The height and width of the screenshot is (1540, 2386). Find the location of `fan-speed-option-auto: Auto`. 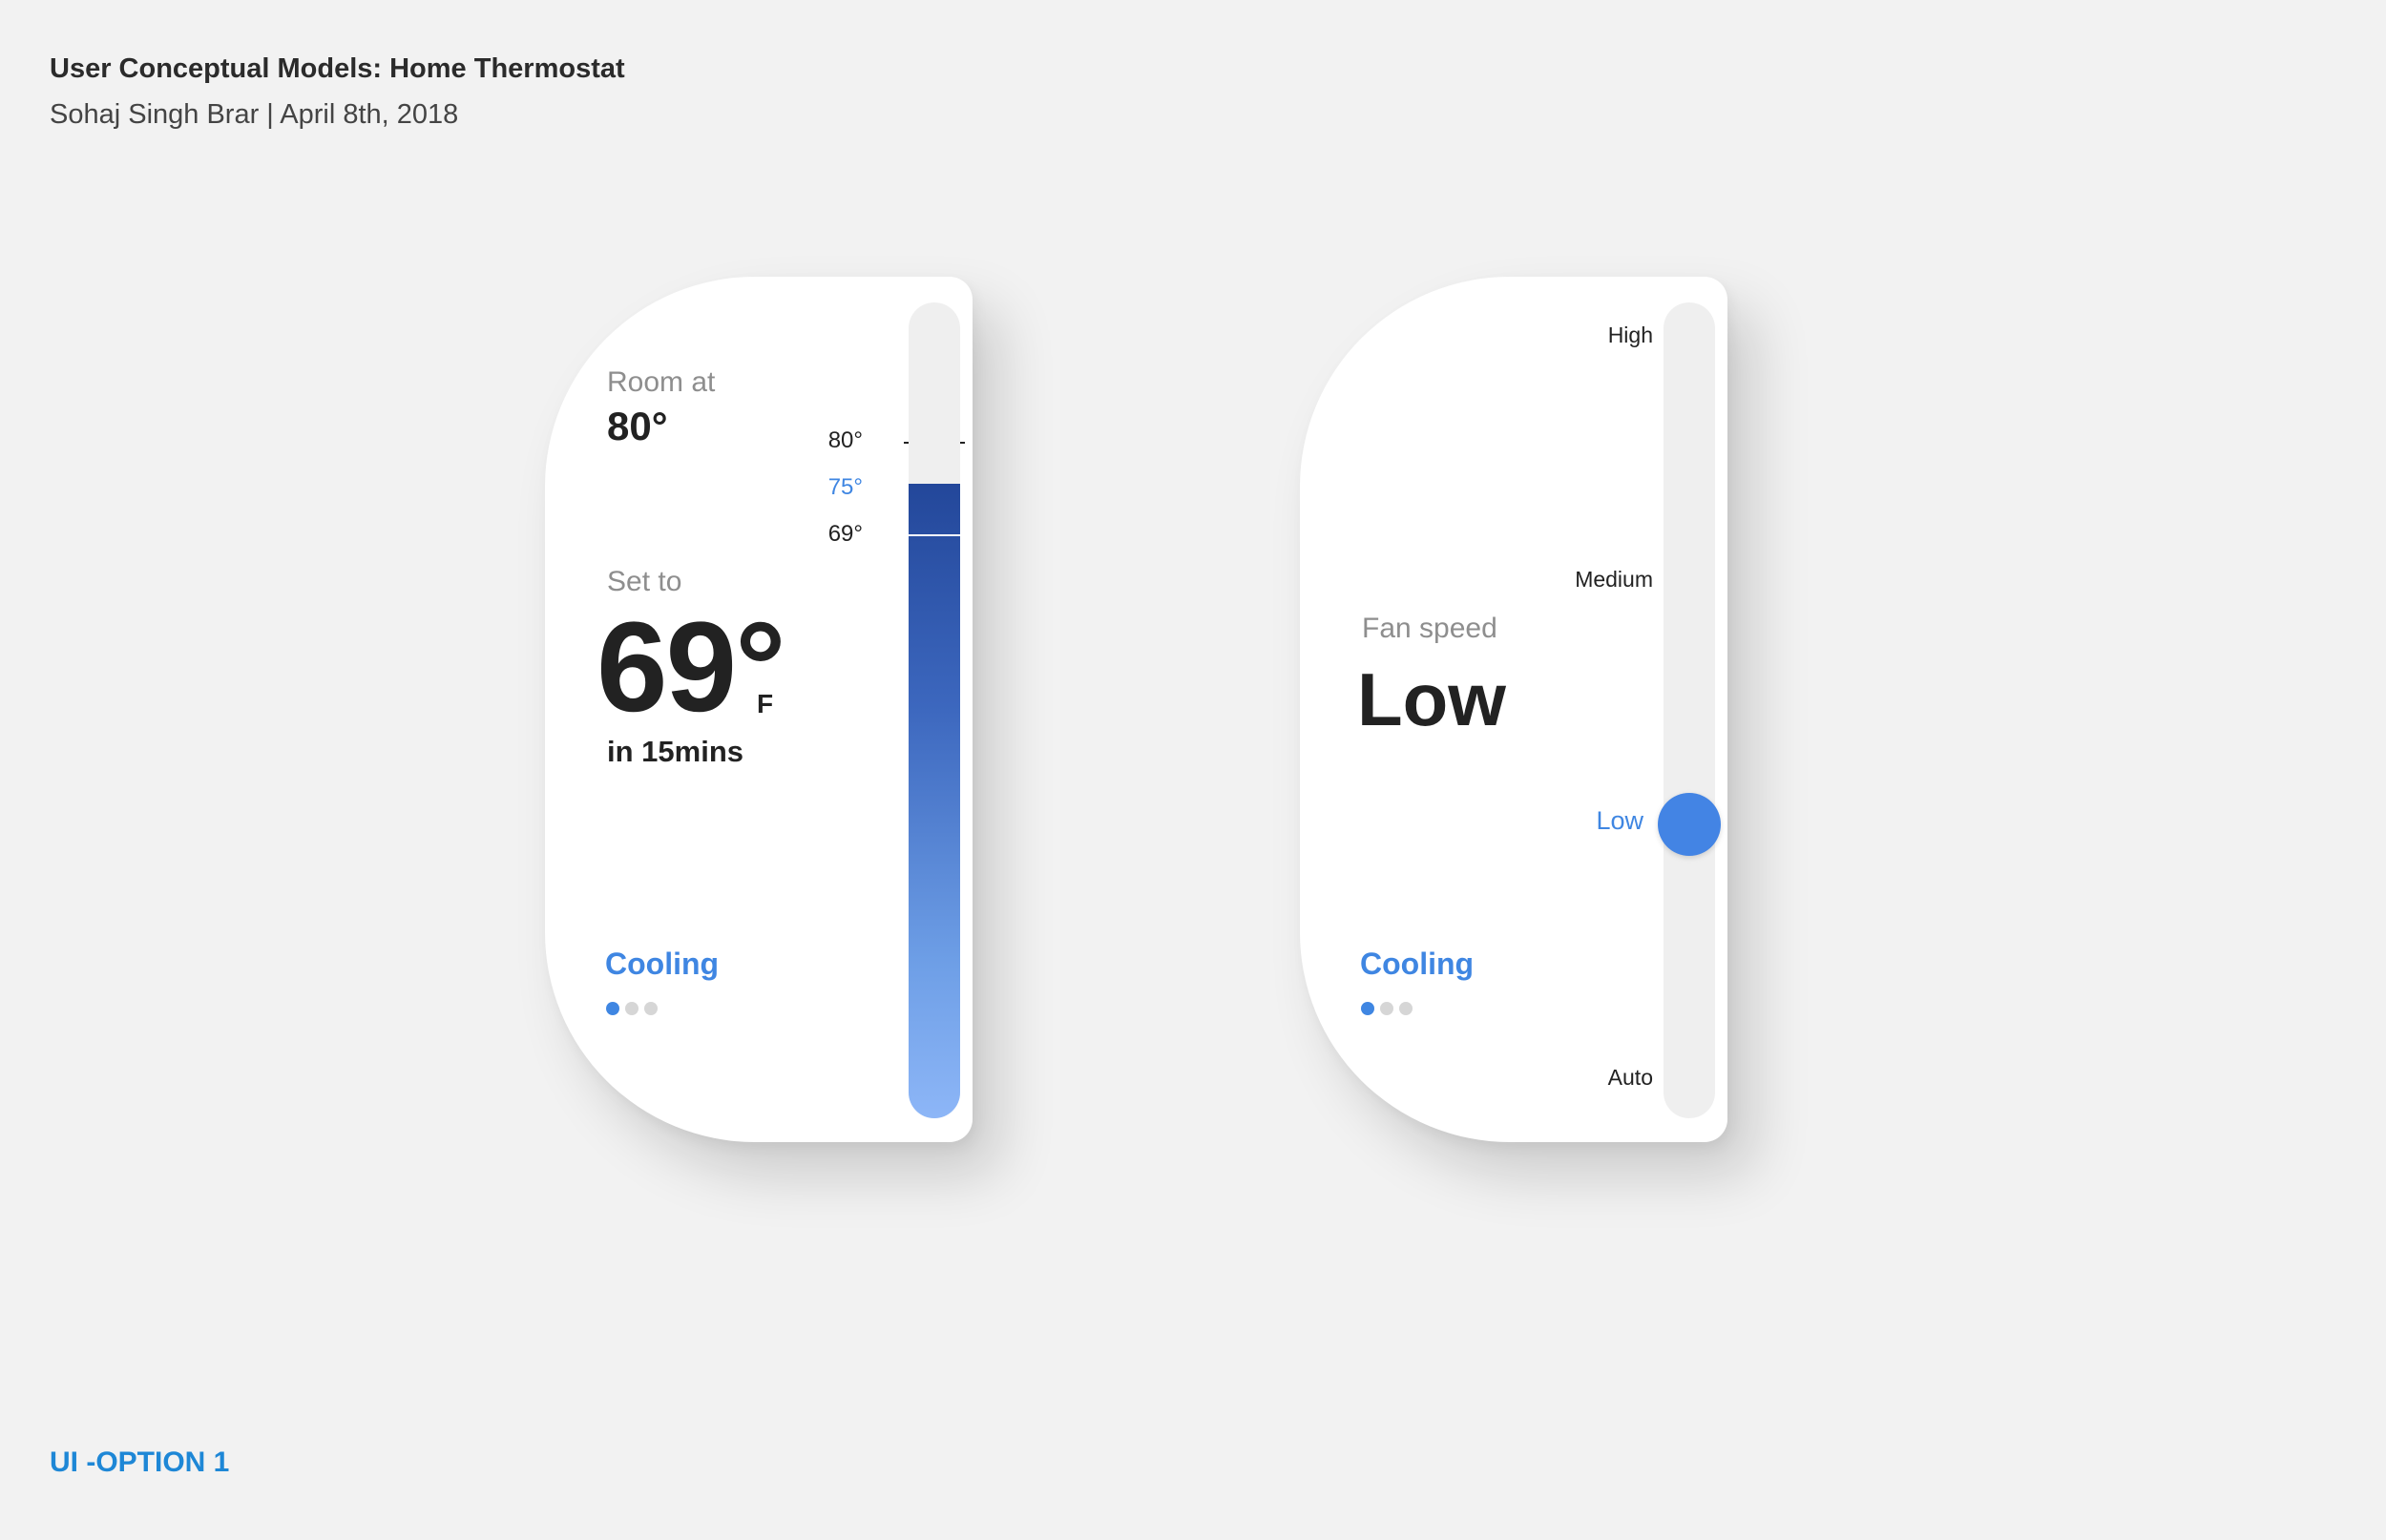

fan-speed-option-auto: Auto is located at coordinates (1596, 1078).